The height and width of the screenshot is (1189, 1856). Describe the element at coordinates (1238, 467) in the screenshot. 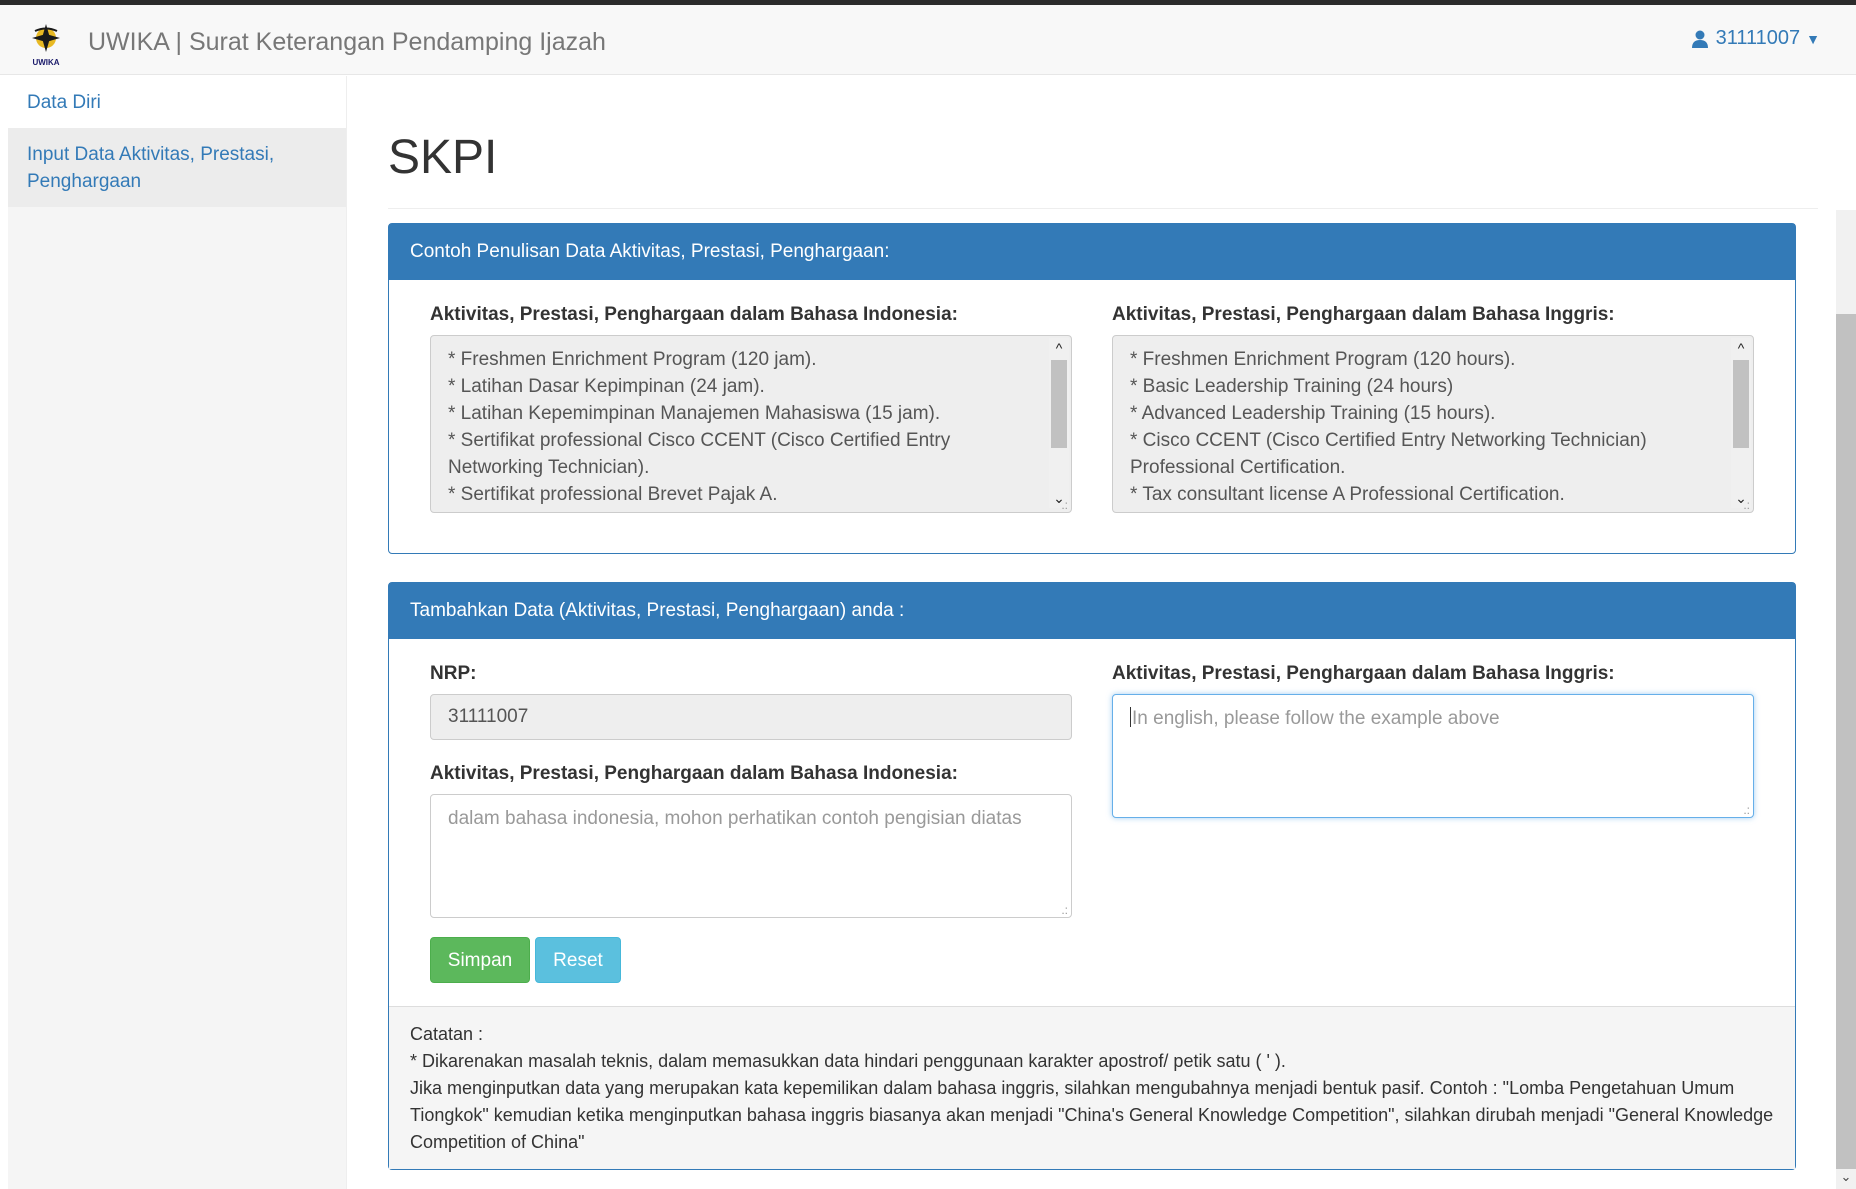

I see `example-line: Professional Certification.` at that location.